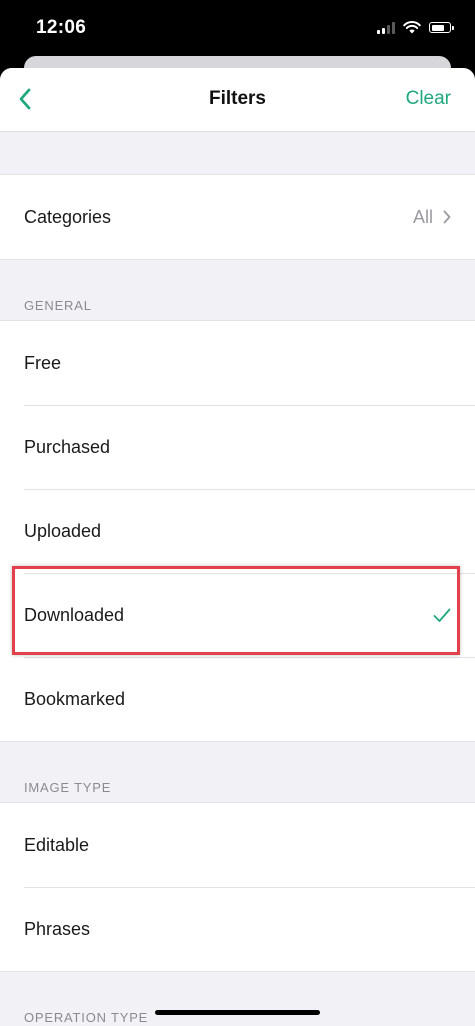 The width and height of the screenshot is (475, 1026). What do you see at coordinates (61, 27) in the screenshot?
I see `status-time: 12:06` at bounding box center [61, 27].